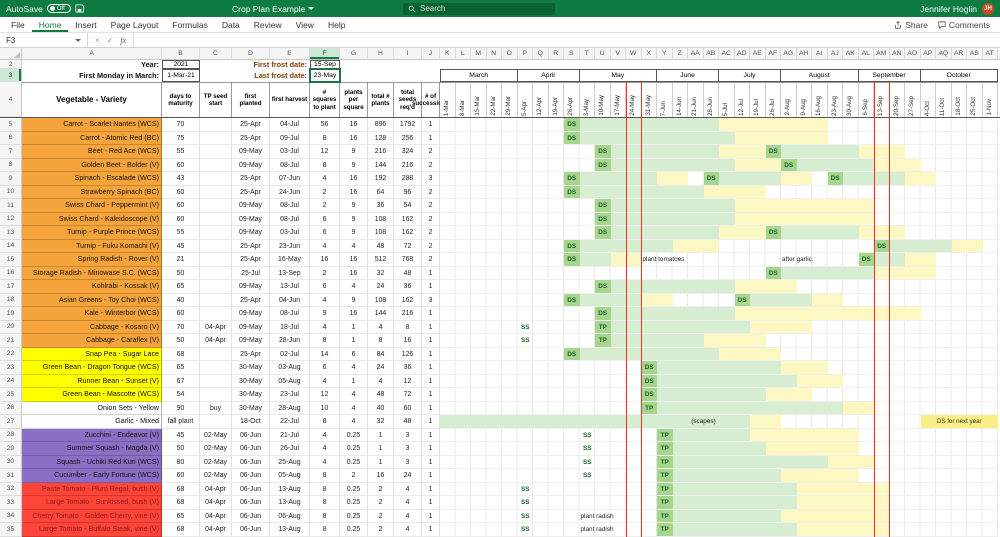 This screenshot has height=537, width=1000. I want to click on cell: 90, so click(181, 408).